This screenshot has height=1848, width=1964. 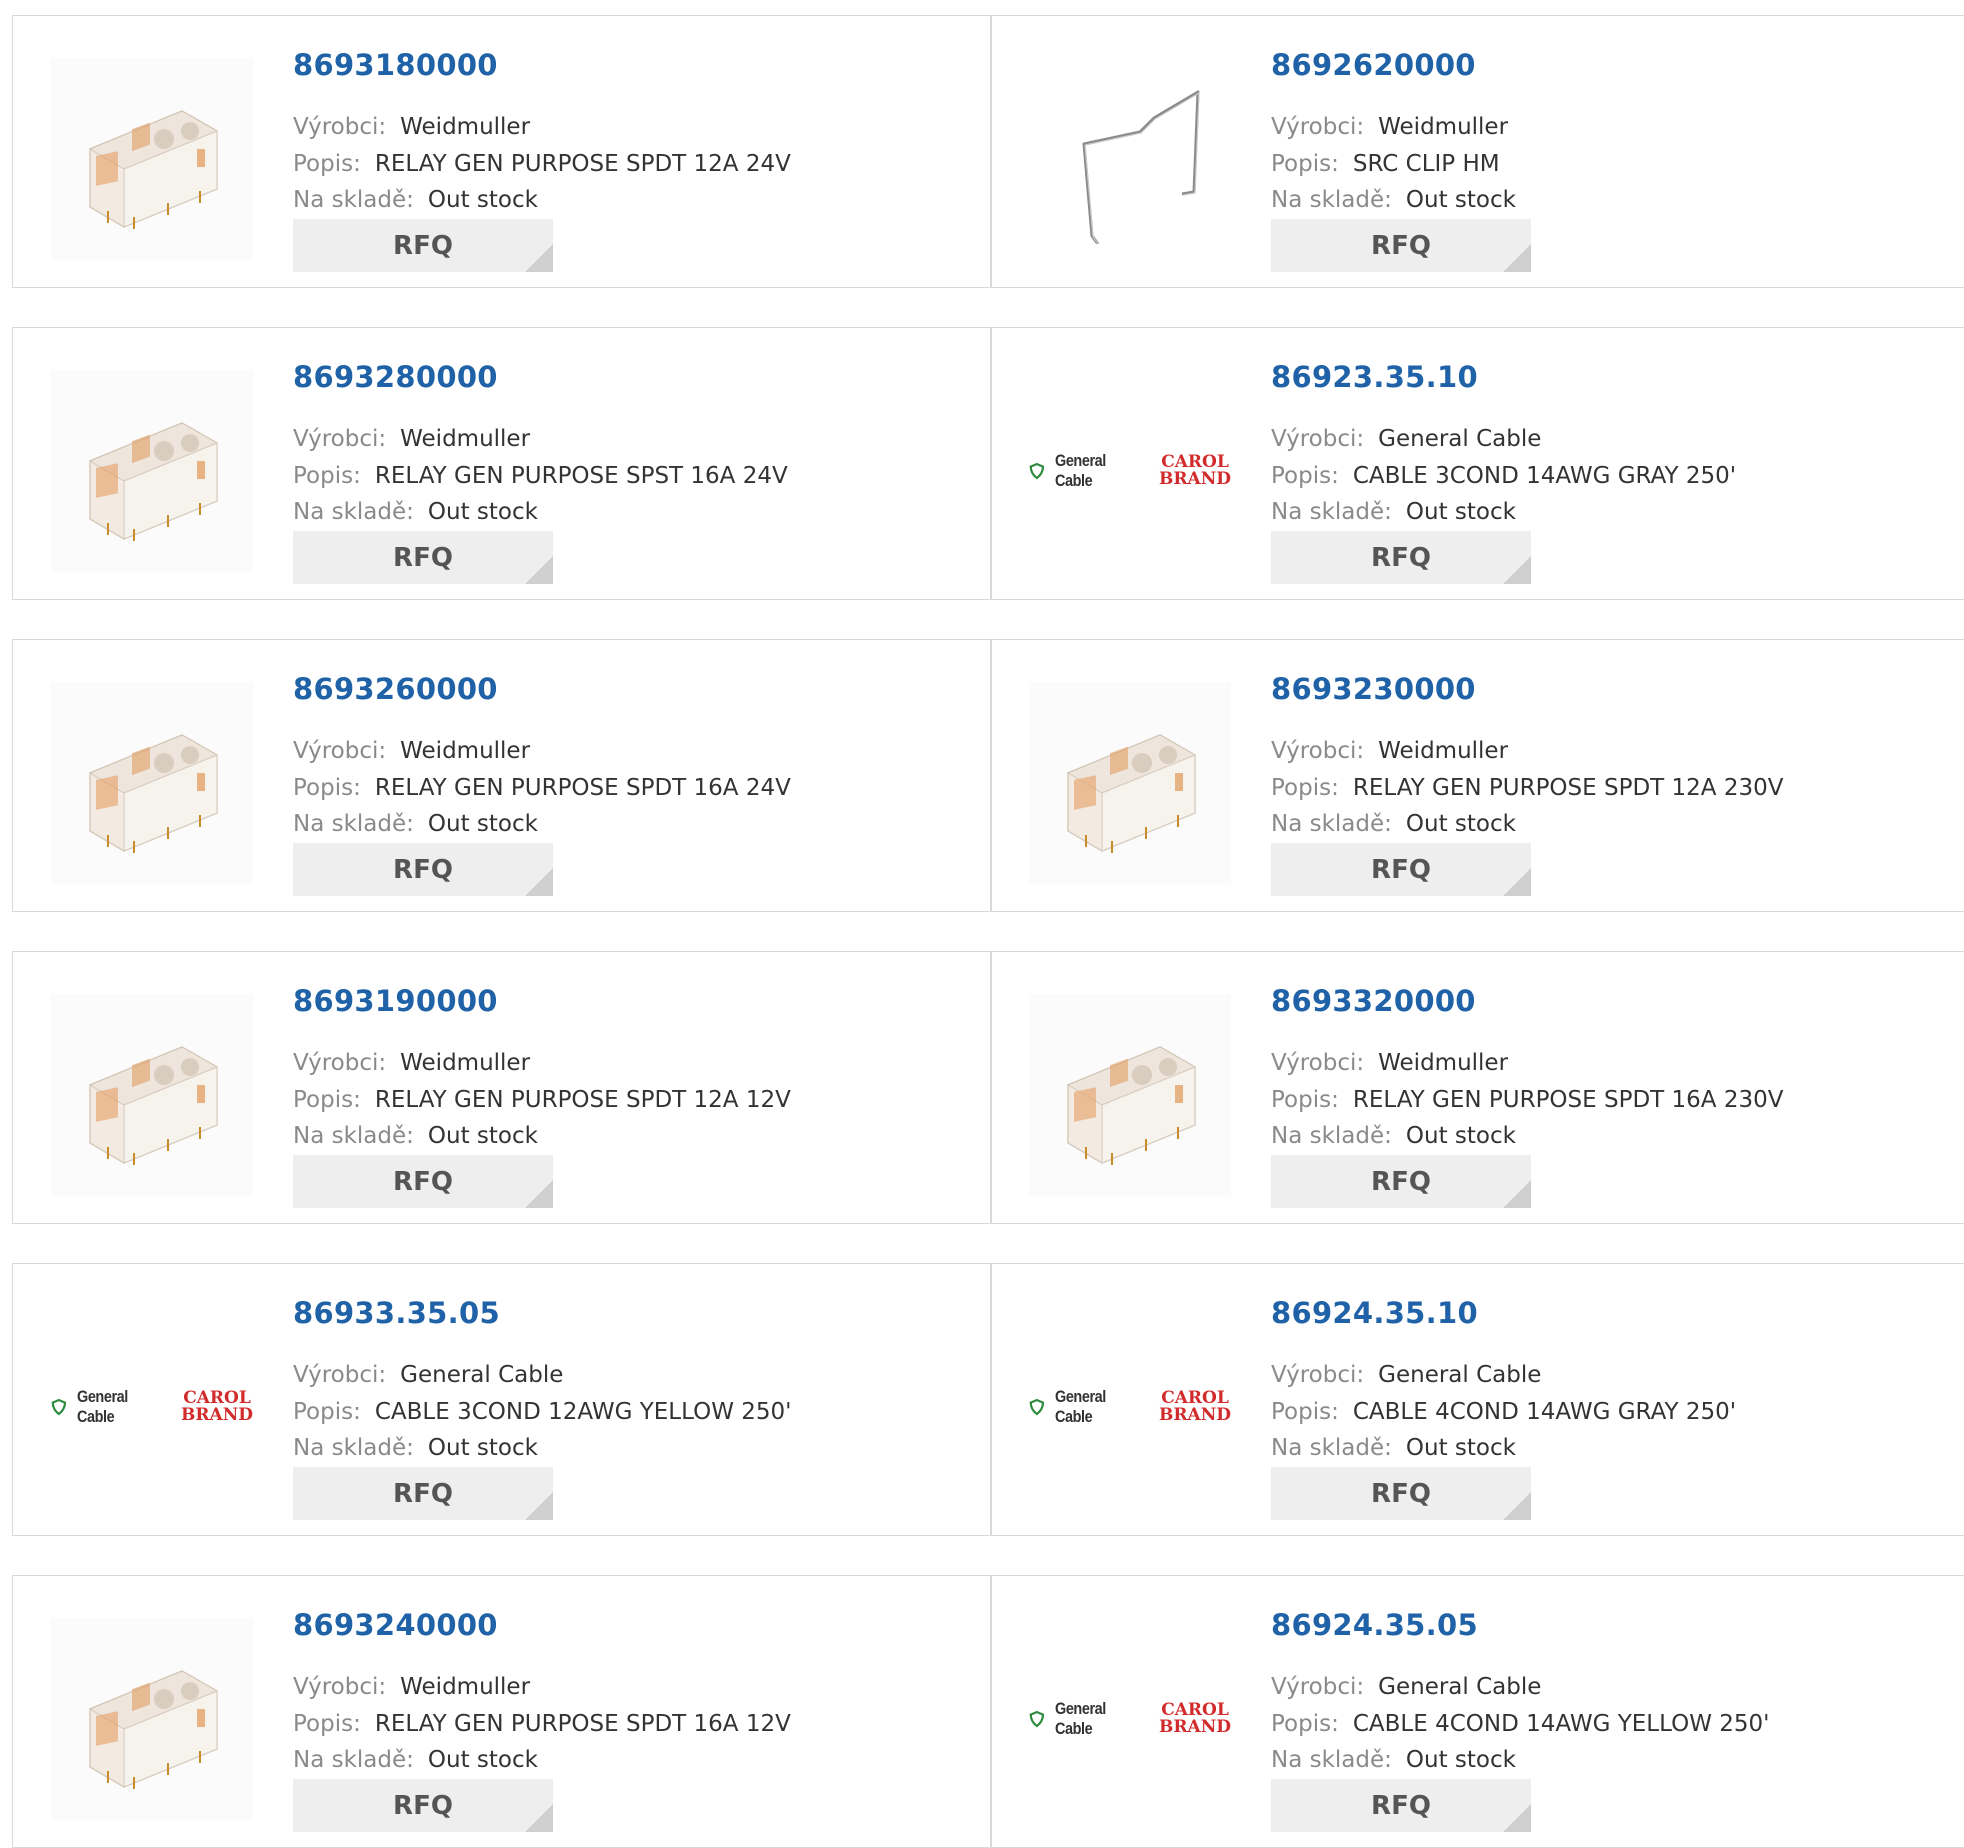 What do you see at coordinates (395, 65) in the screenshot?
I see `part-number-link: 8693180000` at bounding box center [395, 65].